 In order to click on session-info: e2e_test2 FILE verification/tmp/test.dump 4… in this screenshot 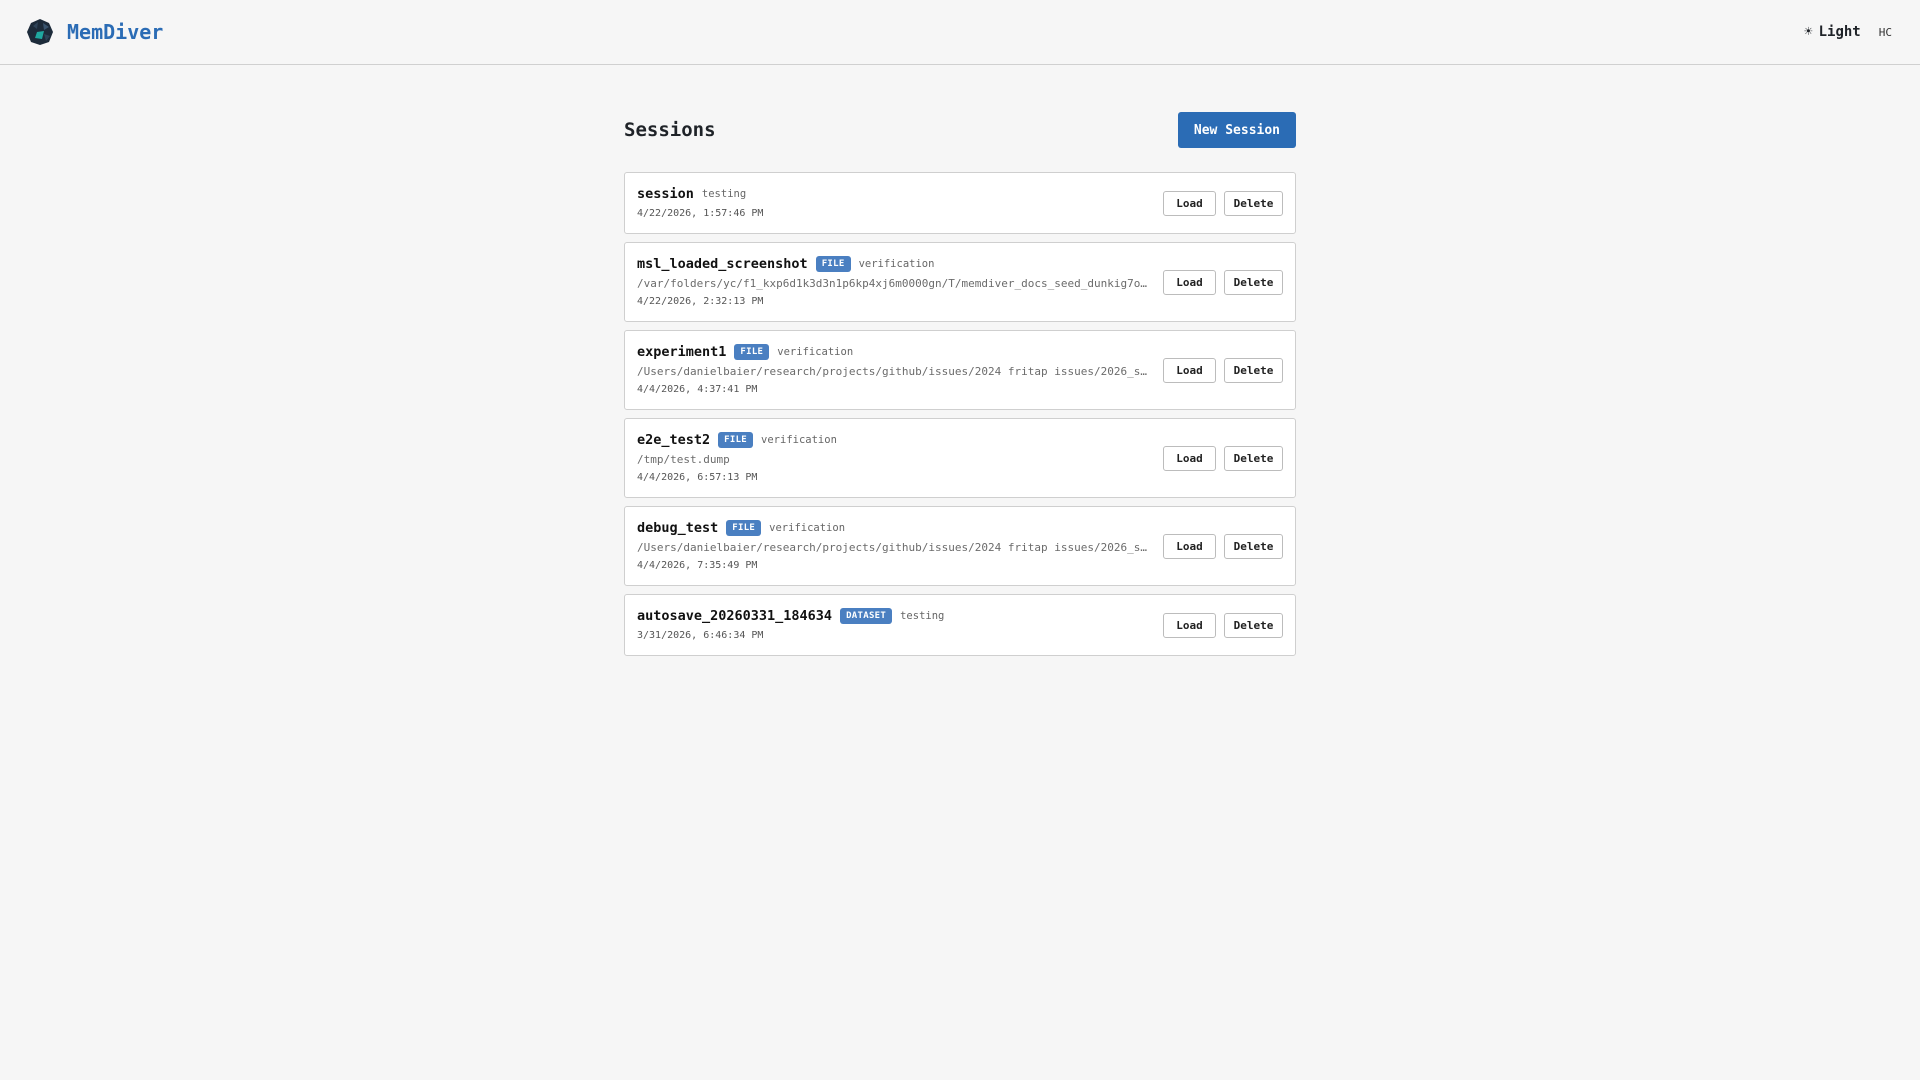, I will do `click(900, 458)`.